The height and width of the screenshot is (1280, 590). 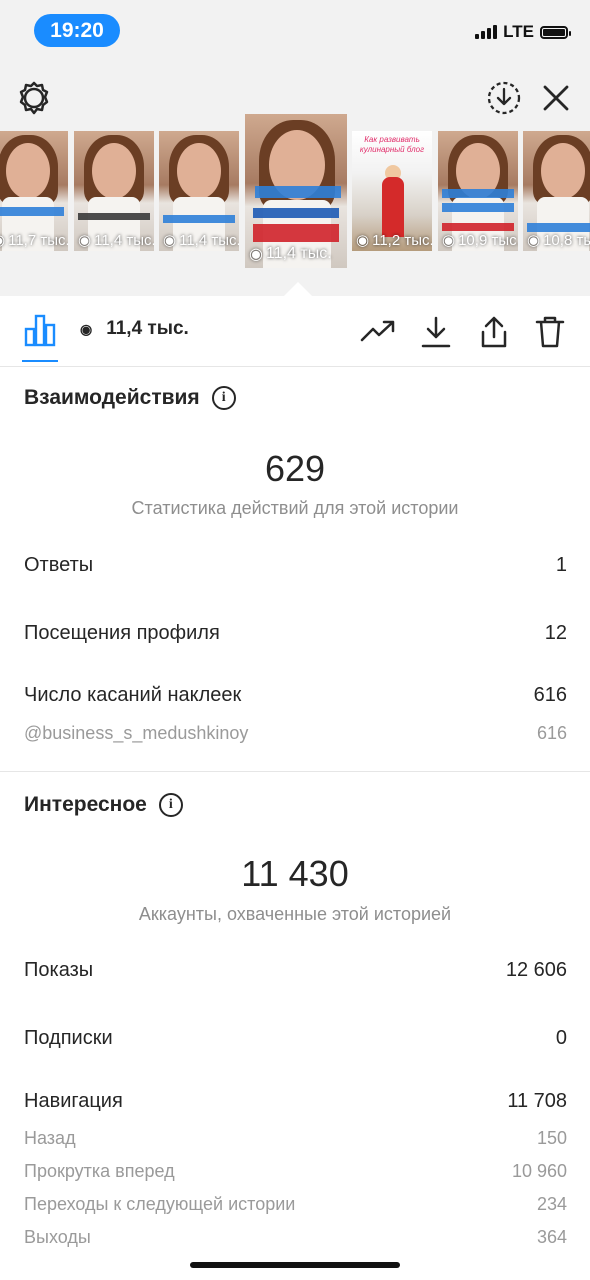 I want to click on promote-trend-icon, so click(x=378, y=331).